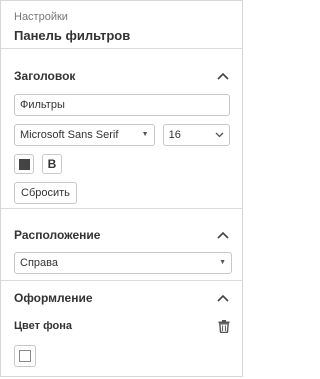 This screenshot has width=320, height=379. I want to click on bg-color-swatch, so click(25, 356).